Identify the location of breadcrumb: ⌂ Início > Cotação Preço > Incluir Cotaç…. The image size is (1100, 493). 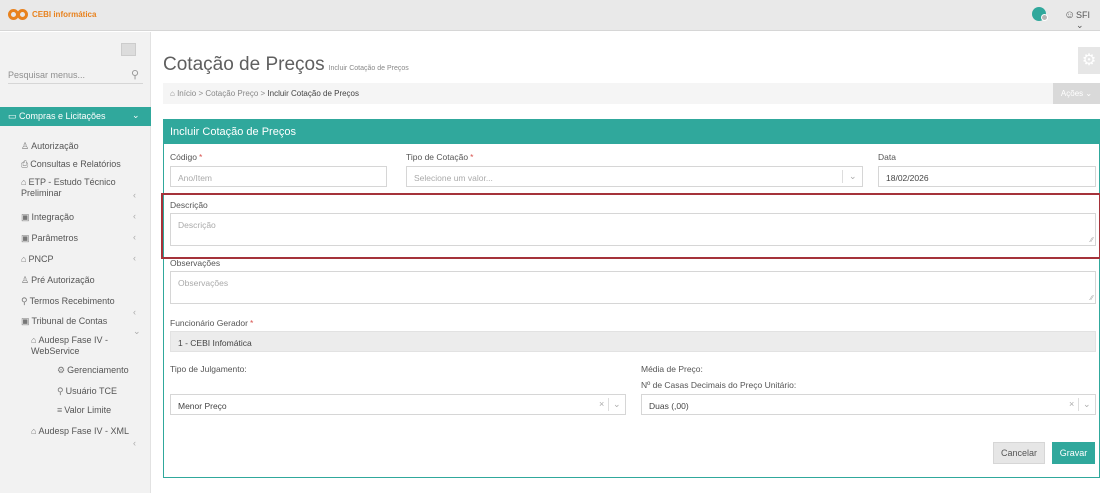
(631, 93).